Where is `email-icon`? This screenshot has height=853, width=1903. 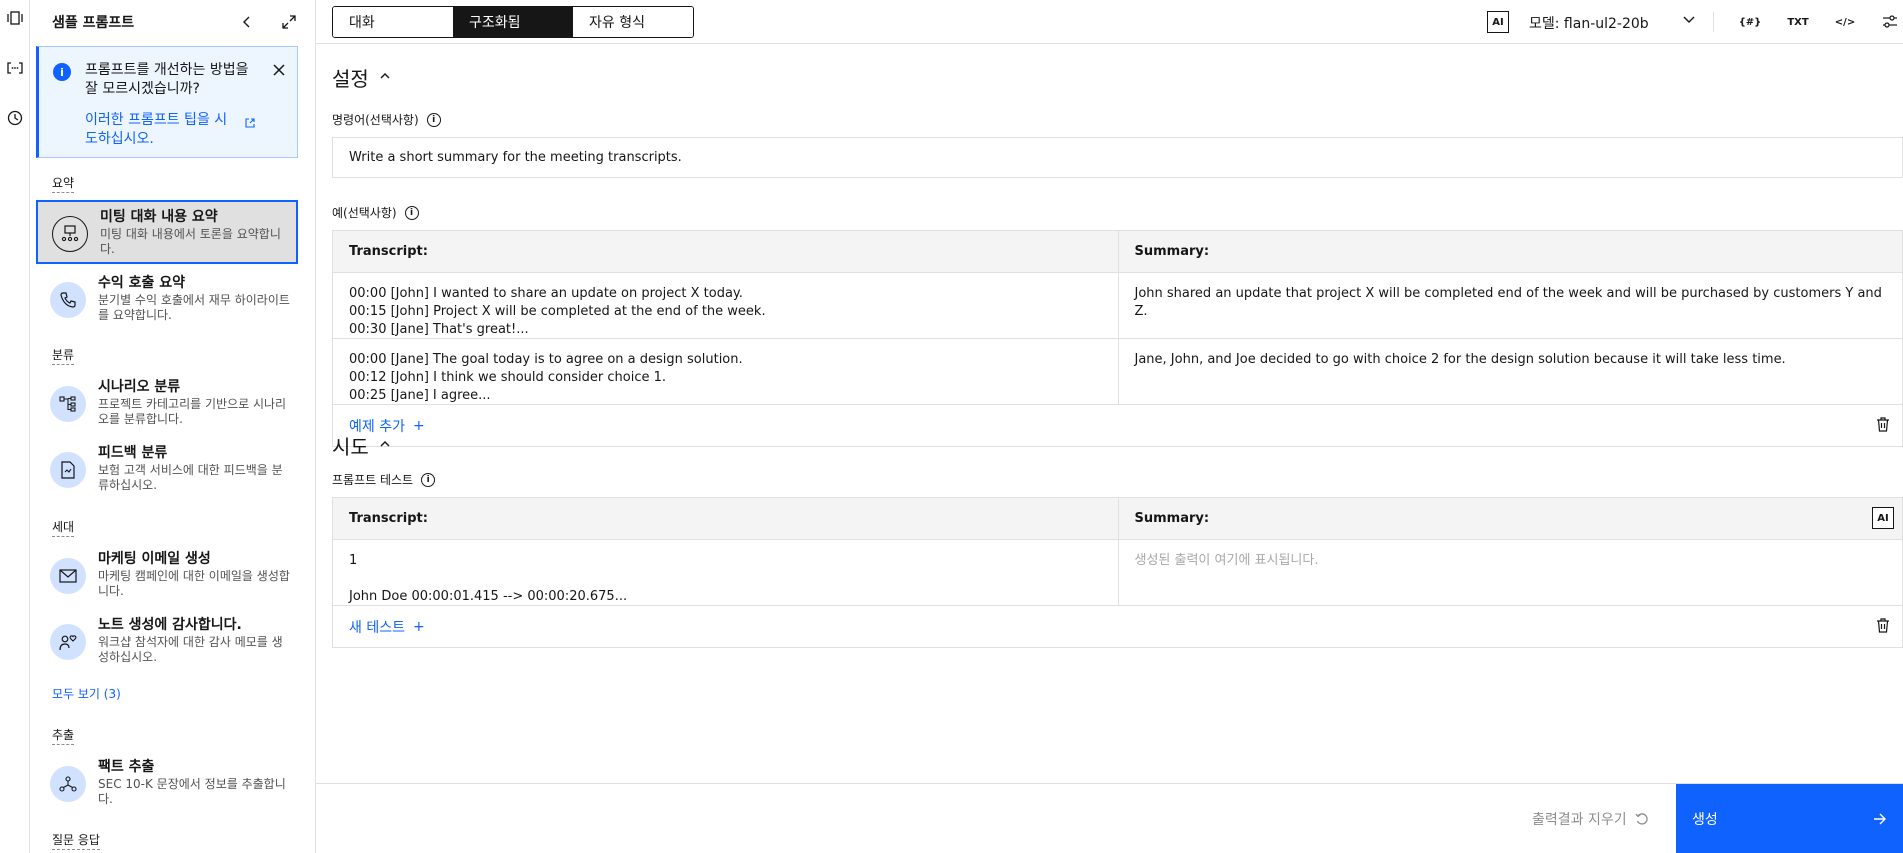 email-icon is located at coordinates (68, 576).